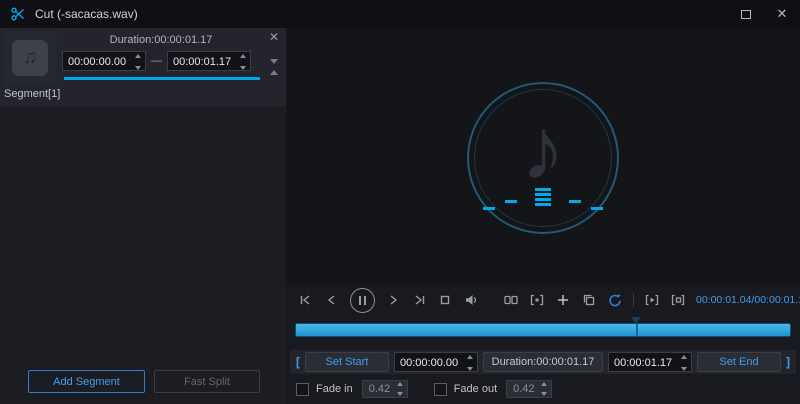 The image size is (800, 404). Describe the element at coordinates (678, 300) in the screenshot. I see `frame-preview-icon` at that location.